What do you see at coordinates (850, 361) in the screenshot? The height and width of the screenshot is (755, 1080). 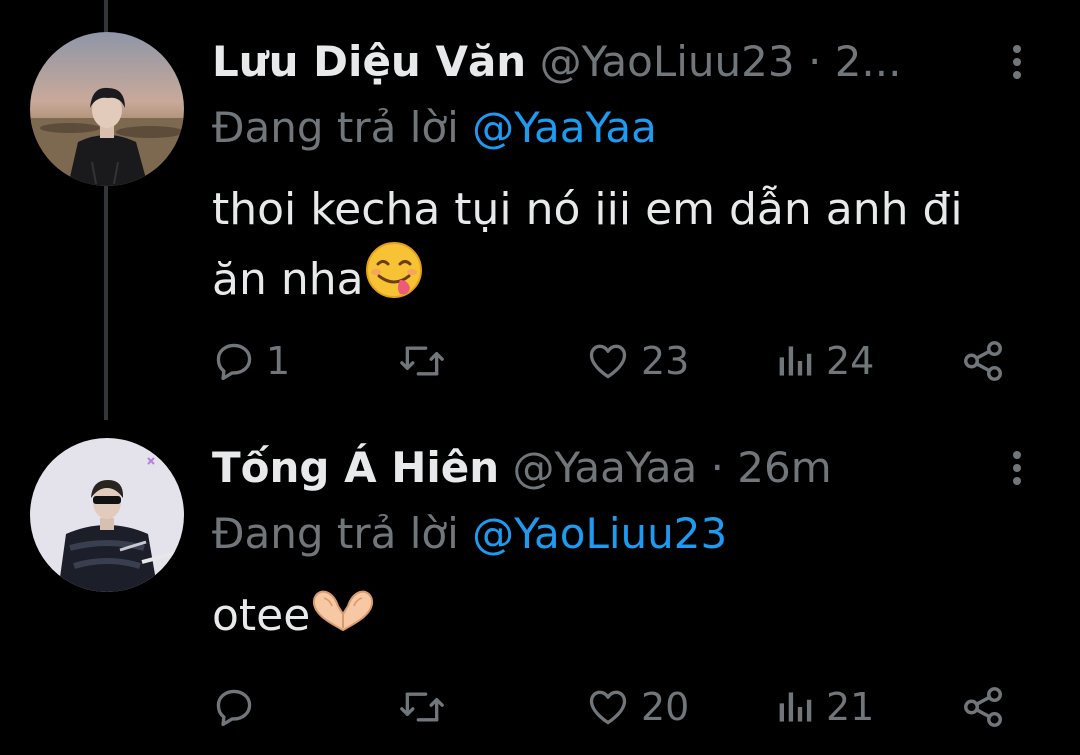 I see `view-count: 24` at bounding box center [850, 361].